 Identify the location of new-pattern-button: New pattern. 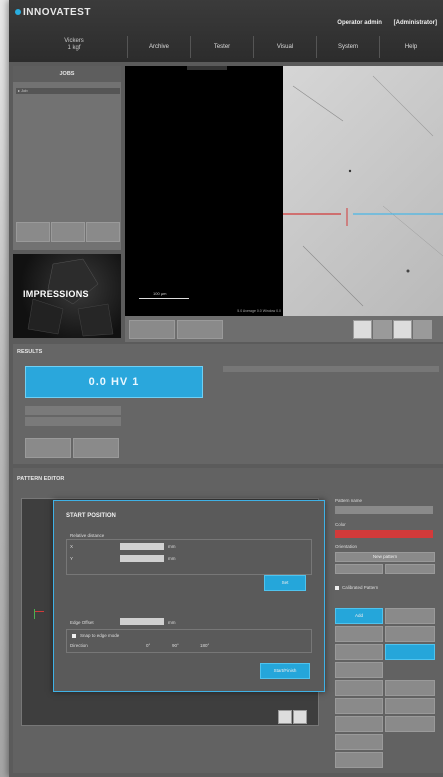
(385, 557).